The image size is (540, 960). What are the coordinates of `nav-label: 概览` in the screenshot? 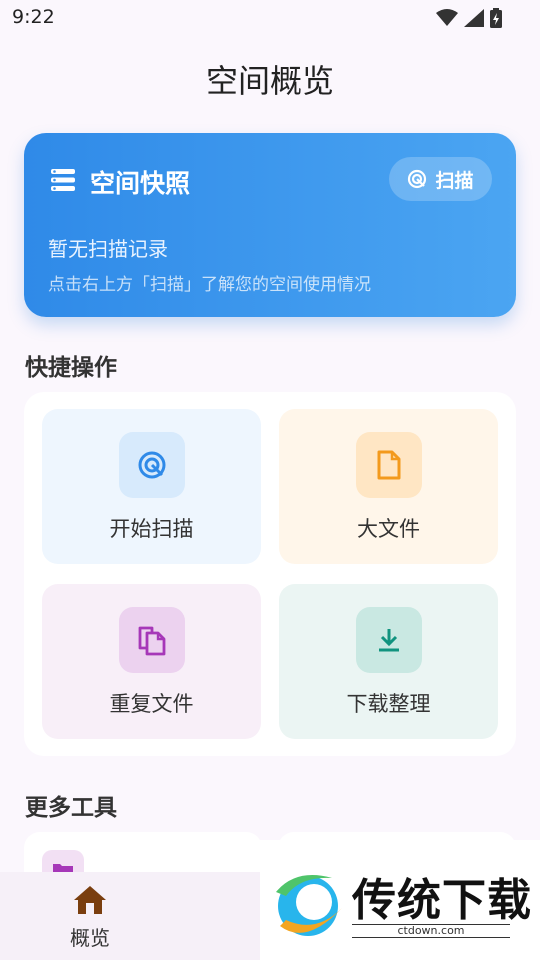 It's located at (90, 938).